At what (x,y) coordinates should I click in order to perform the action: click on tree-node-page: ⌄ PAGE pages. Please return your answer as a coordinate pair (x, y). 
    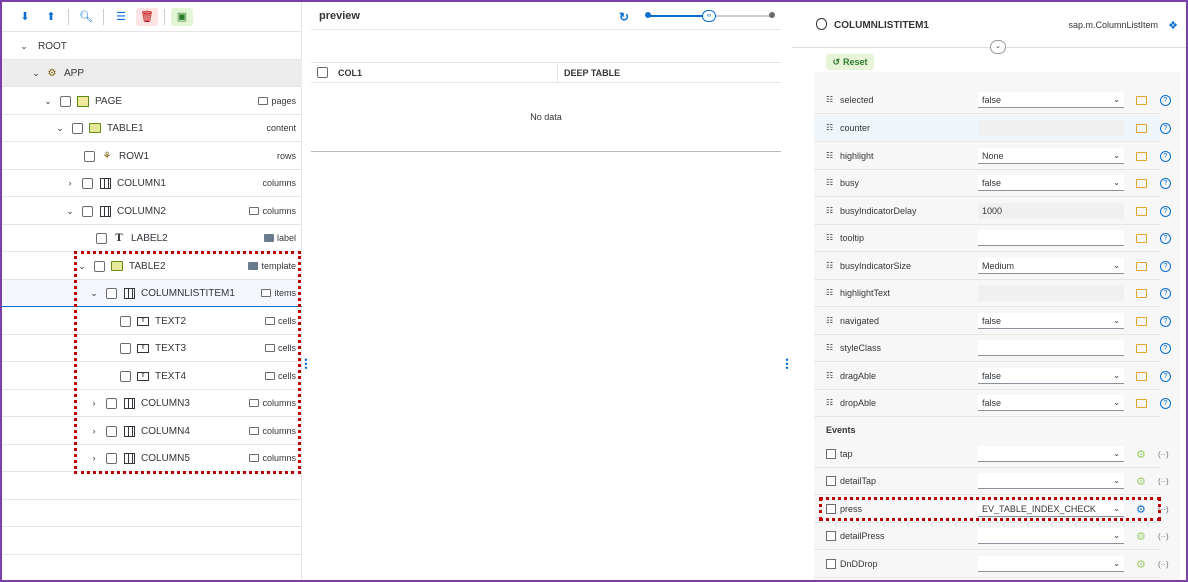
    Looking at the image, I should click on (152, 101).